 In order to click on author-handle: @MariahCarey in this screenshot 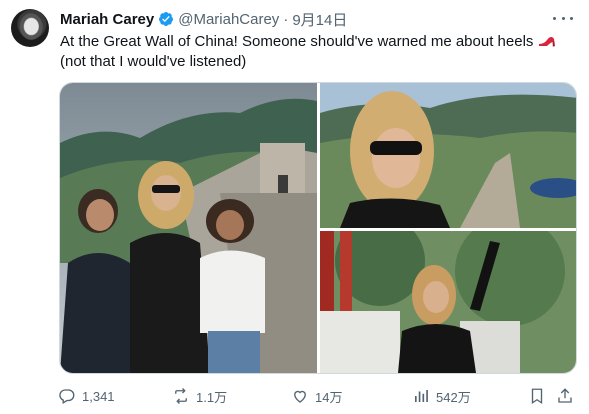, I will do `click(228, 19)`.